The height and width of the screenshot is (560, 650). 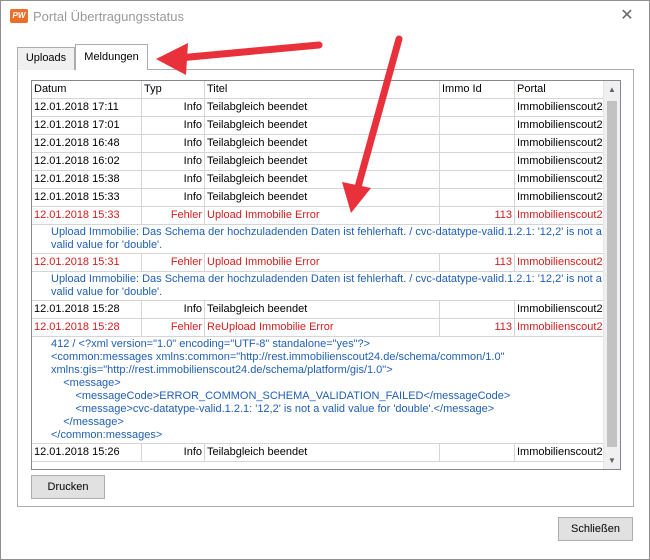 I want to click on print-button: Drucken, so click(x=68, y=487).